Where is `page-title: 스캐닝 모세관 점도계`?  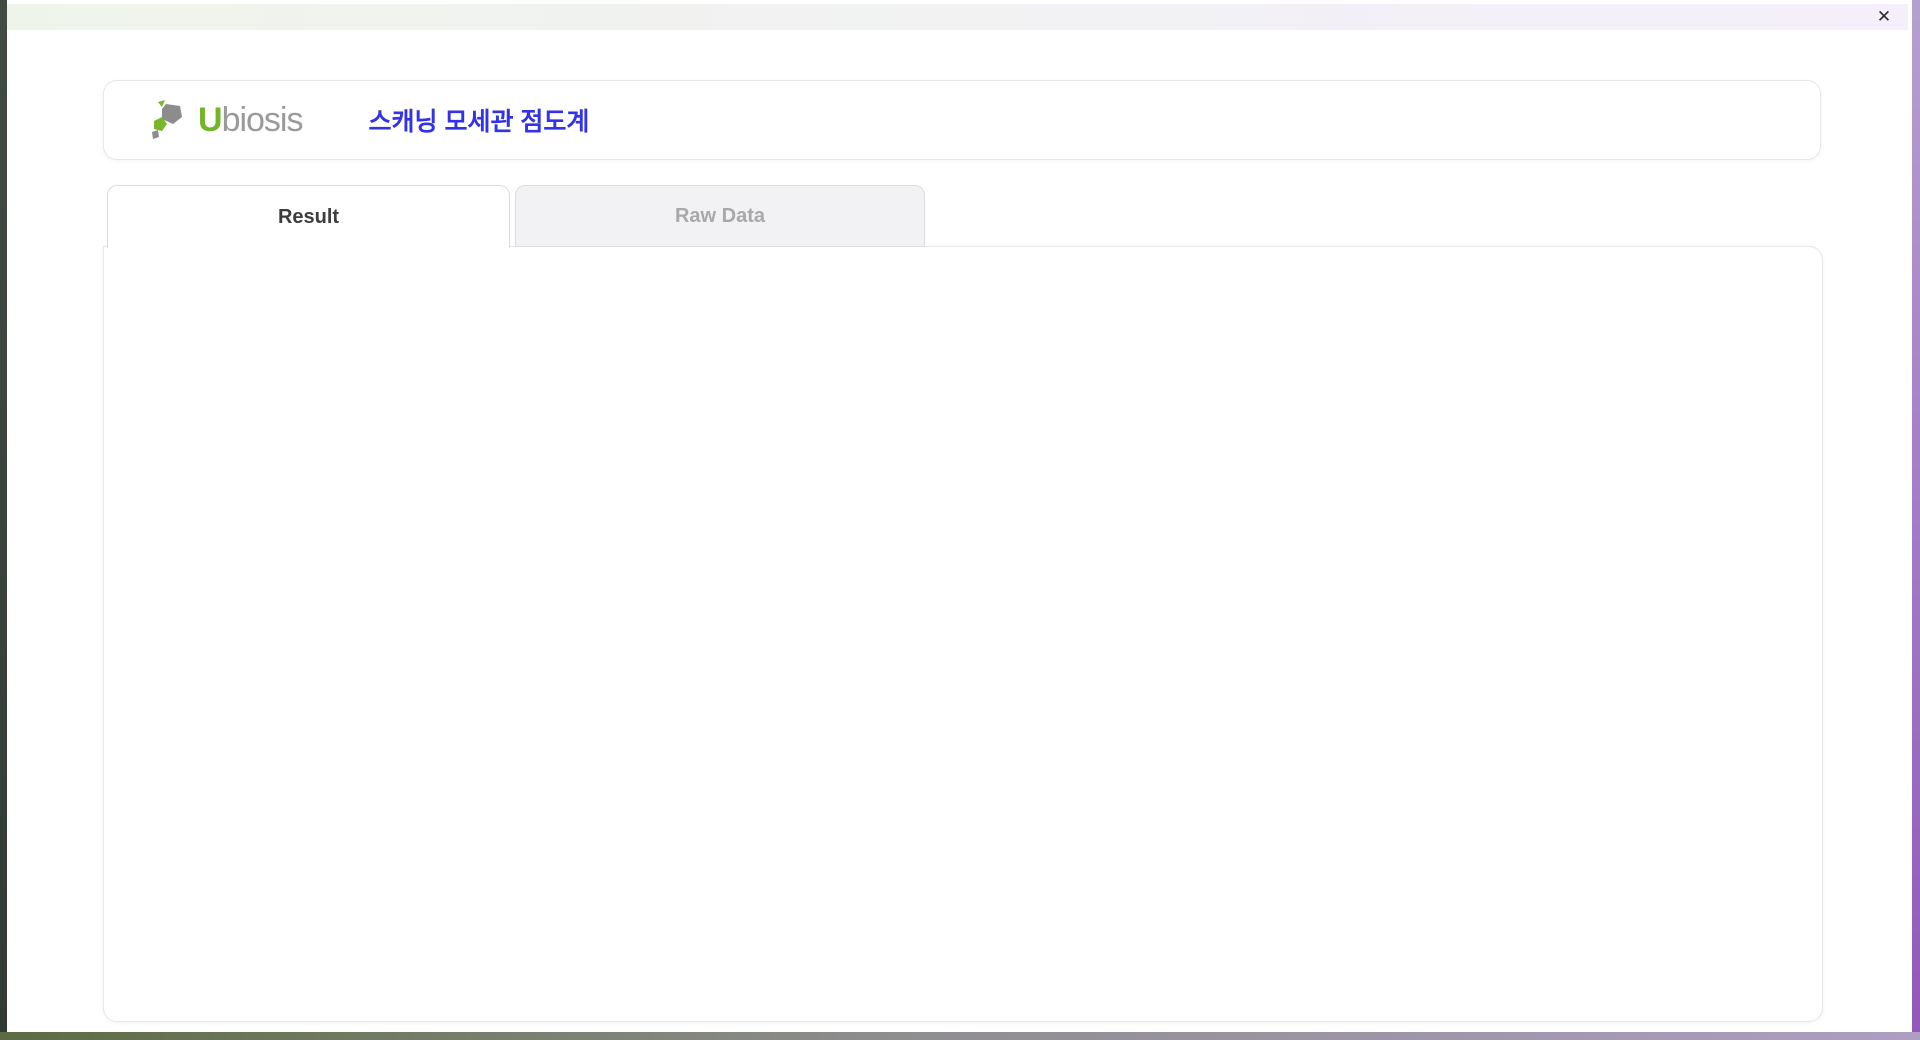
page-title: 스캐닝 모세관 점도계 is located at coordinates (479, 122).